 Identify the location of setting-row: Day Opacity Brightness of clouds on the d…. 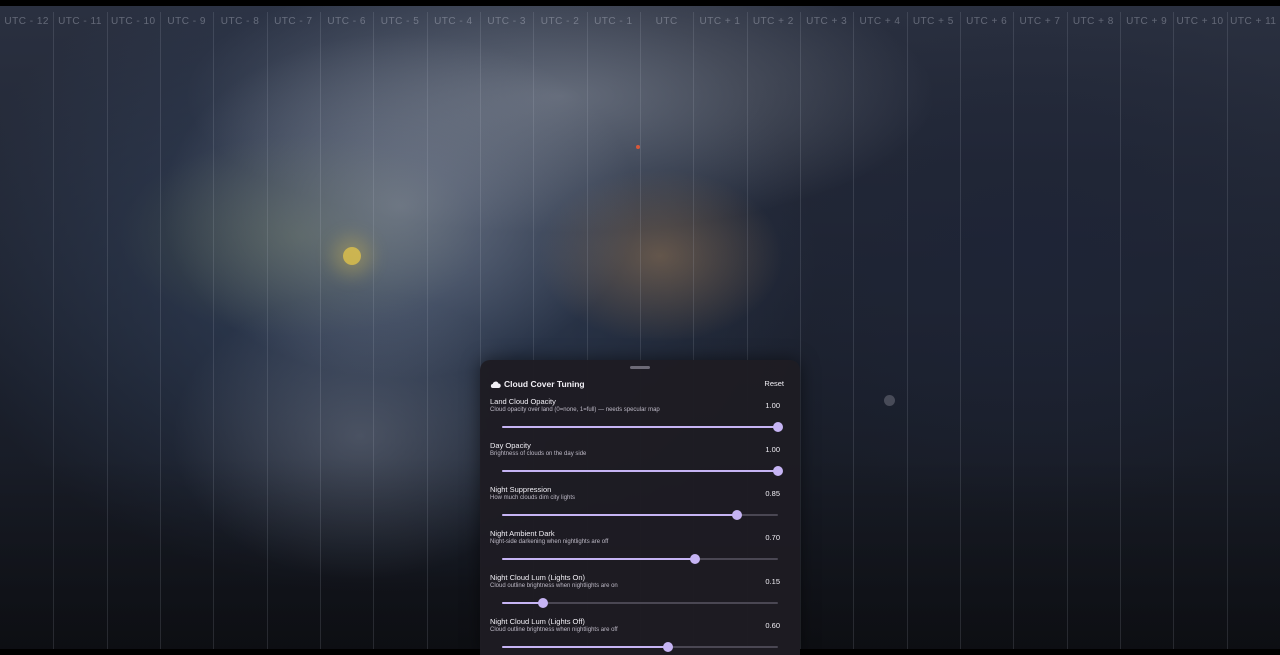
(640, 463).